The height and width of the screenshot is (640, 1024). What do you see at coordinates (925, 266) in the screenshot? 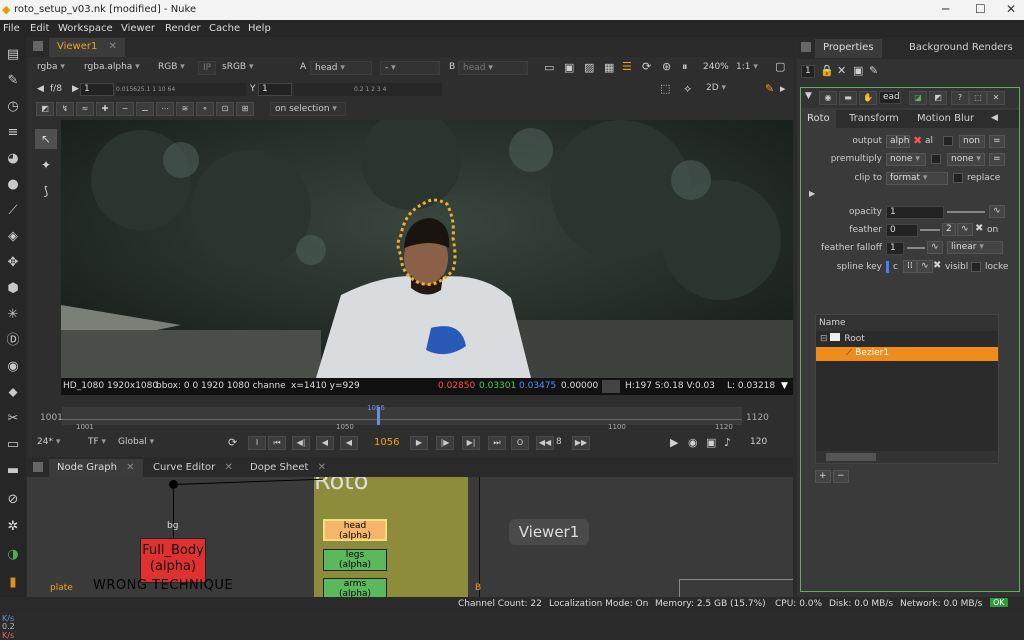
I see `spline-curve-icon: ∿` at bounding box center [925, 266].